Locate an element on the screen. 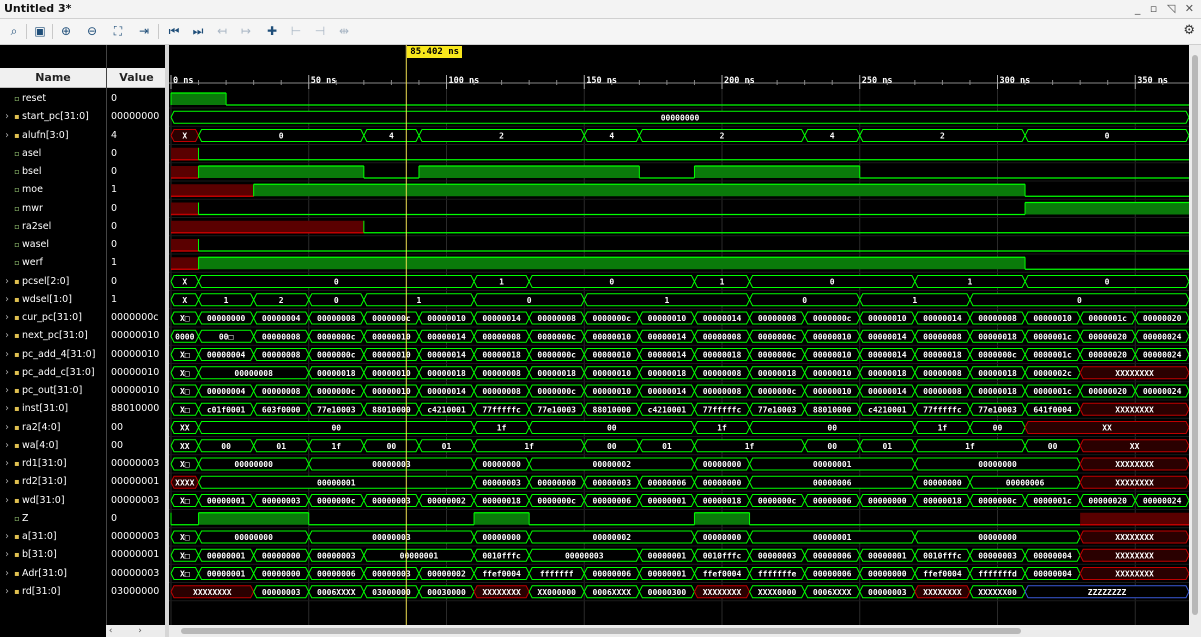 The image size is (1201, 637). signal-name-row: › ▪ pcsel[2:0] is located at coordinates (53, 282).